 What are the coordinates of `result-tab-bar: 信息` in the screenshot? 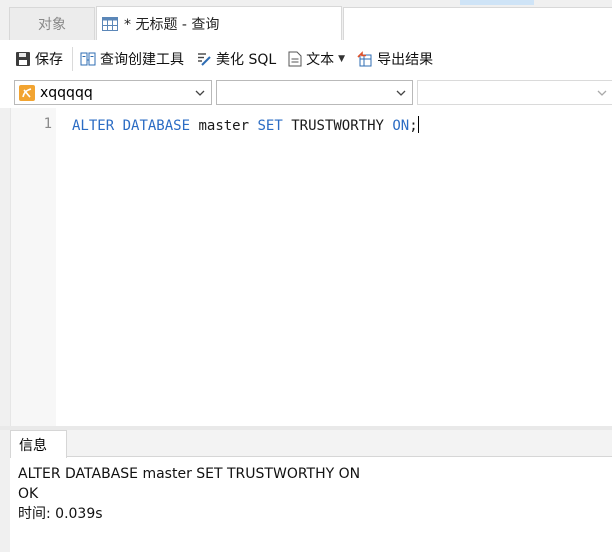 It's located at (311, 444).